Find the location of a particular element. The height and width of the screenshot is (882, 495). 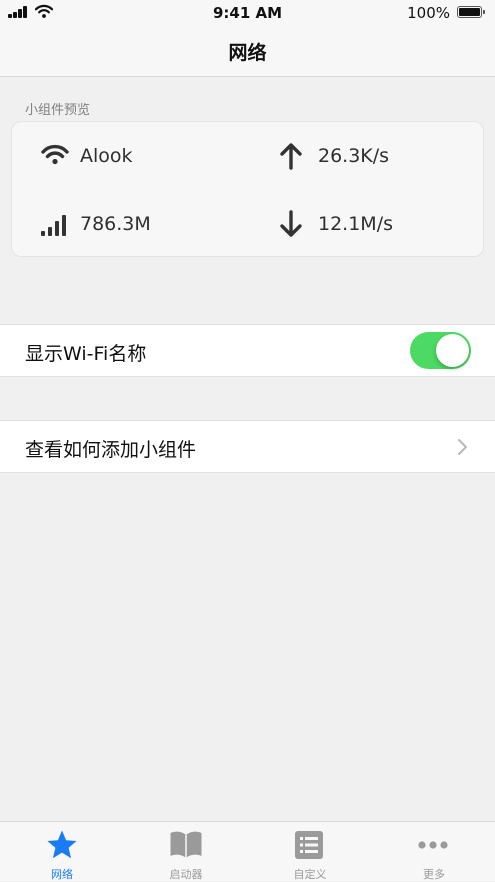

tab-label: 启动器 is located at coordinates (186, 874).